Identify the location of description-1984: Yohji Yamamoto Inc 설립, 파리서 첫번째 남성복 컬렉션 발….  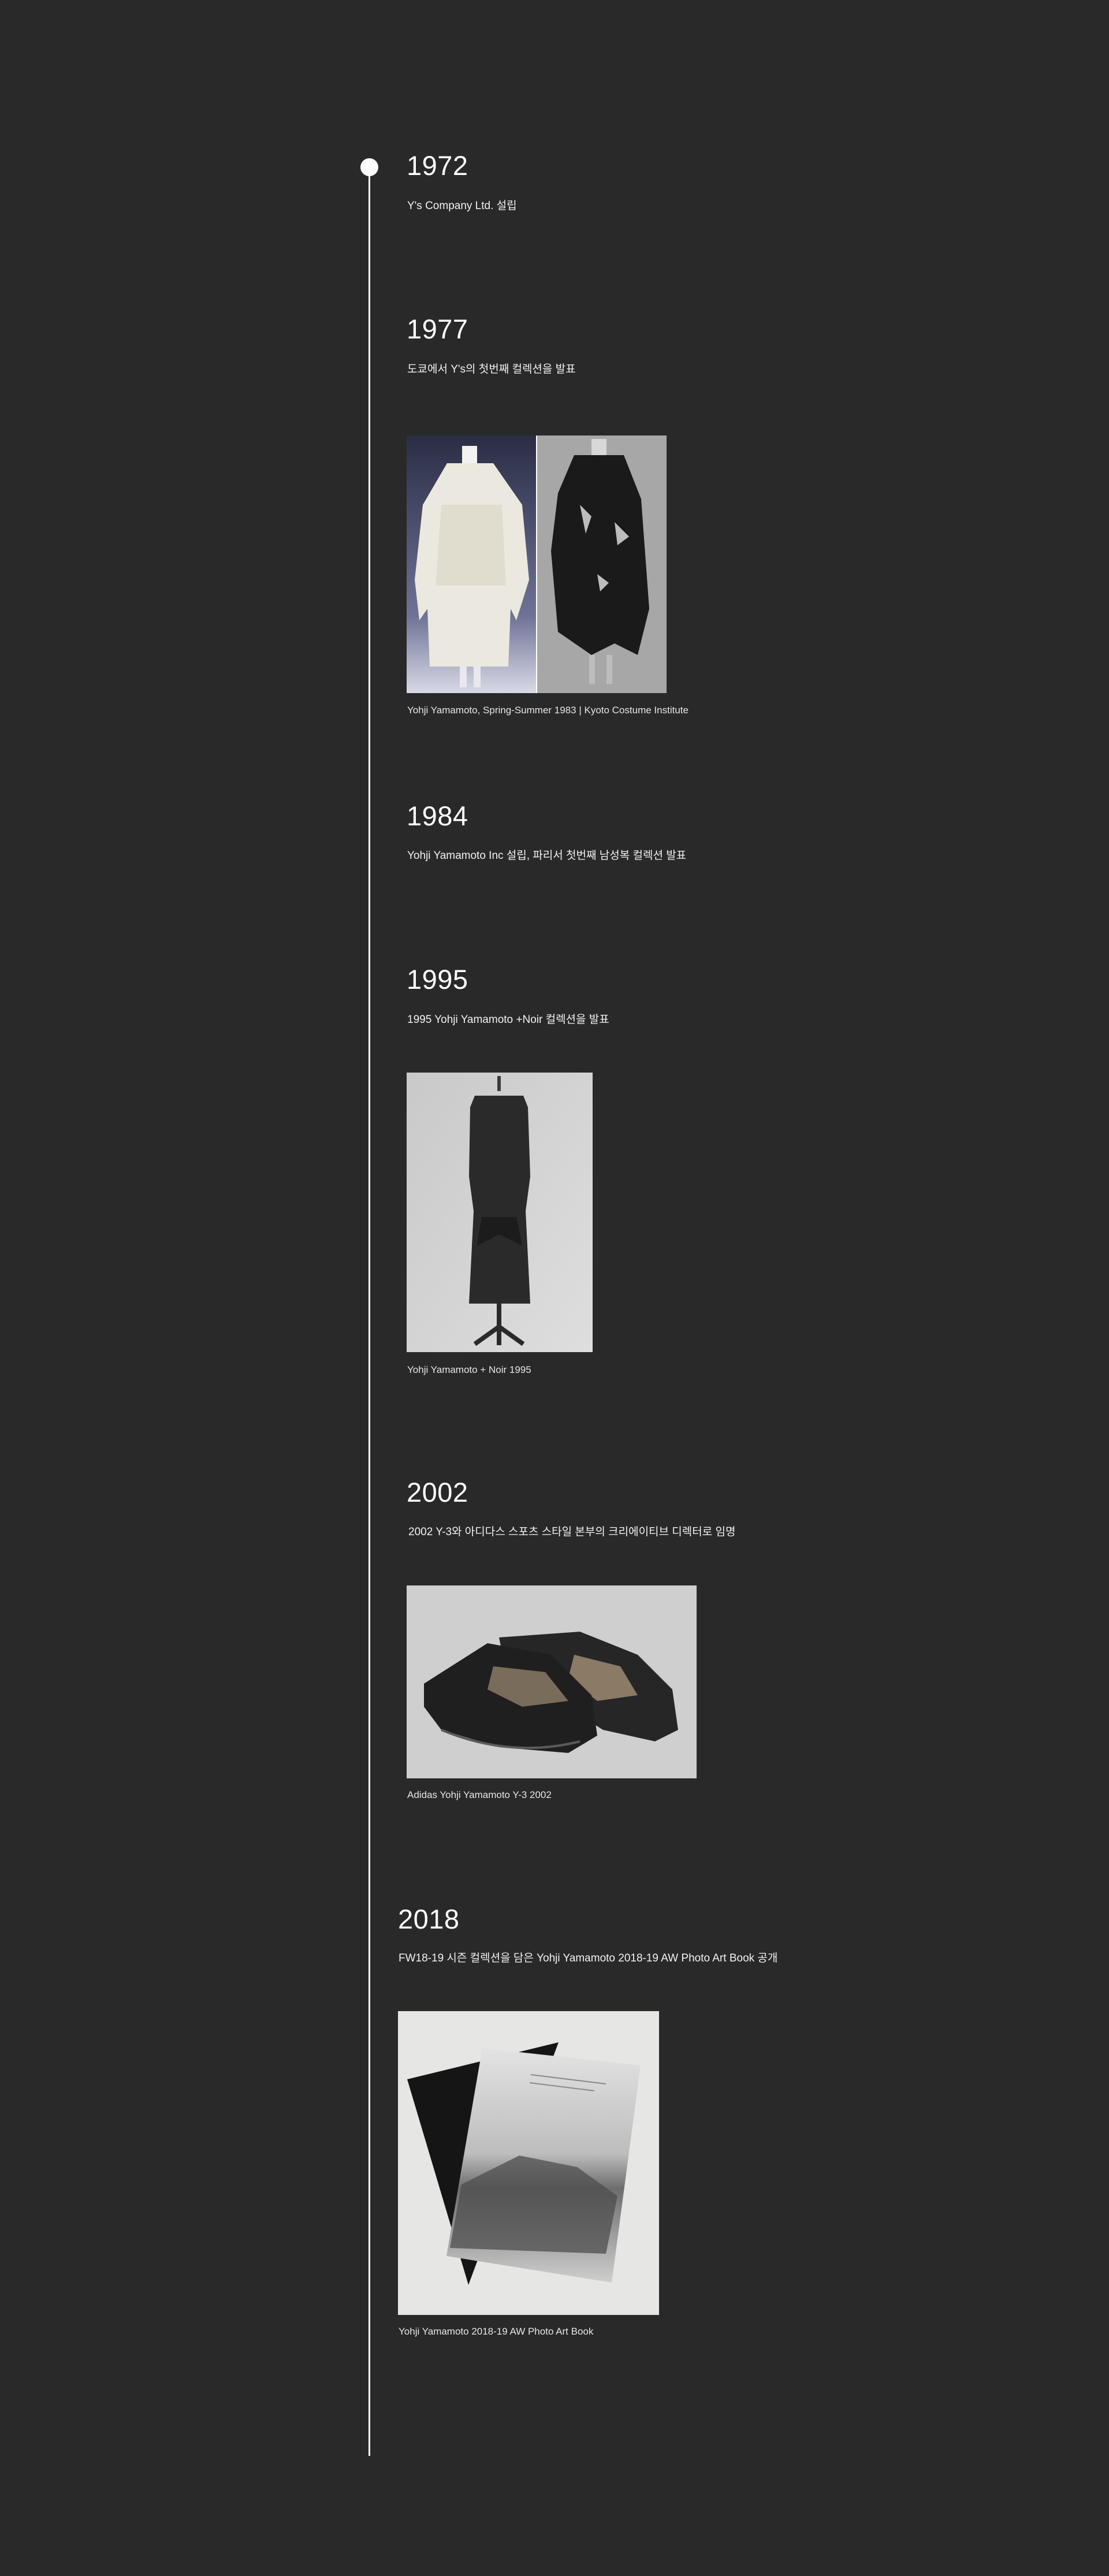
(547, 856).